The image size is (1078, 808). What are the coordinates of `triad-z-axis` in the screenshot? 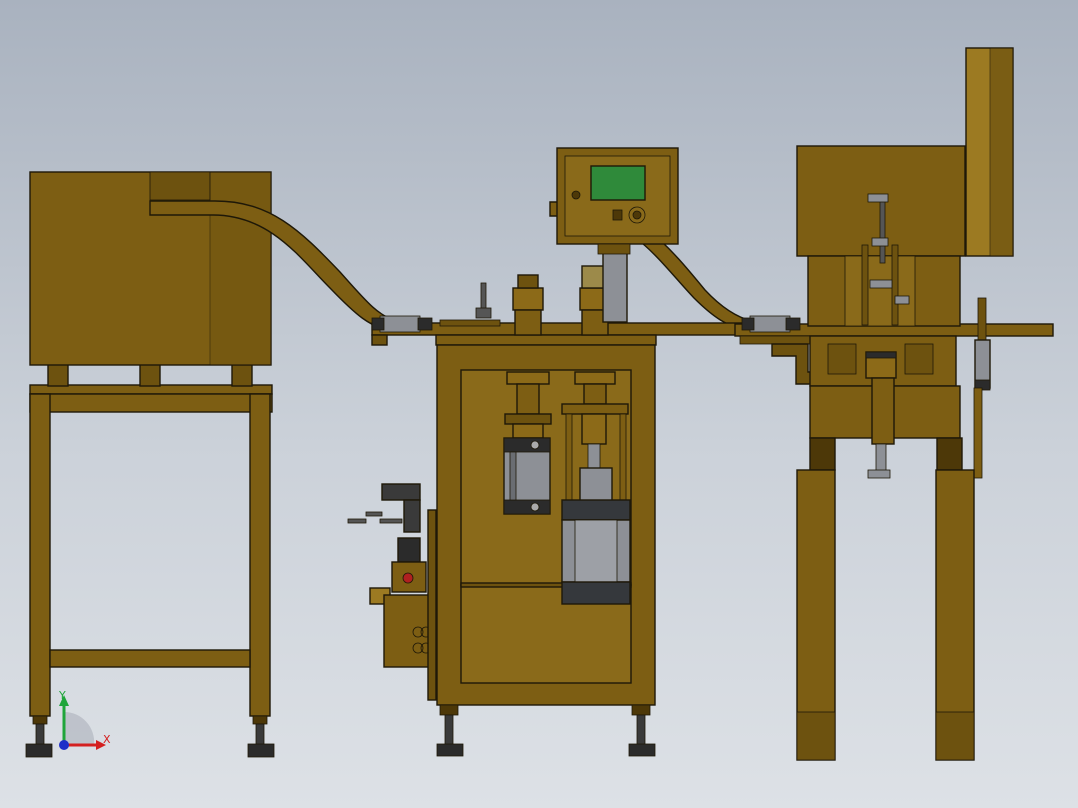 It's located at (64, 745).